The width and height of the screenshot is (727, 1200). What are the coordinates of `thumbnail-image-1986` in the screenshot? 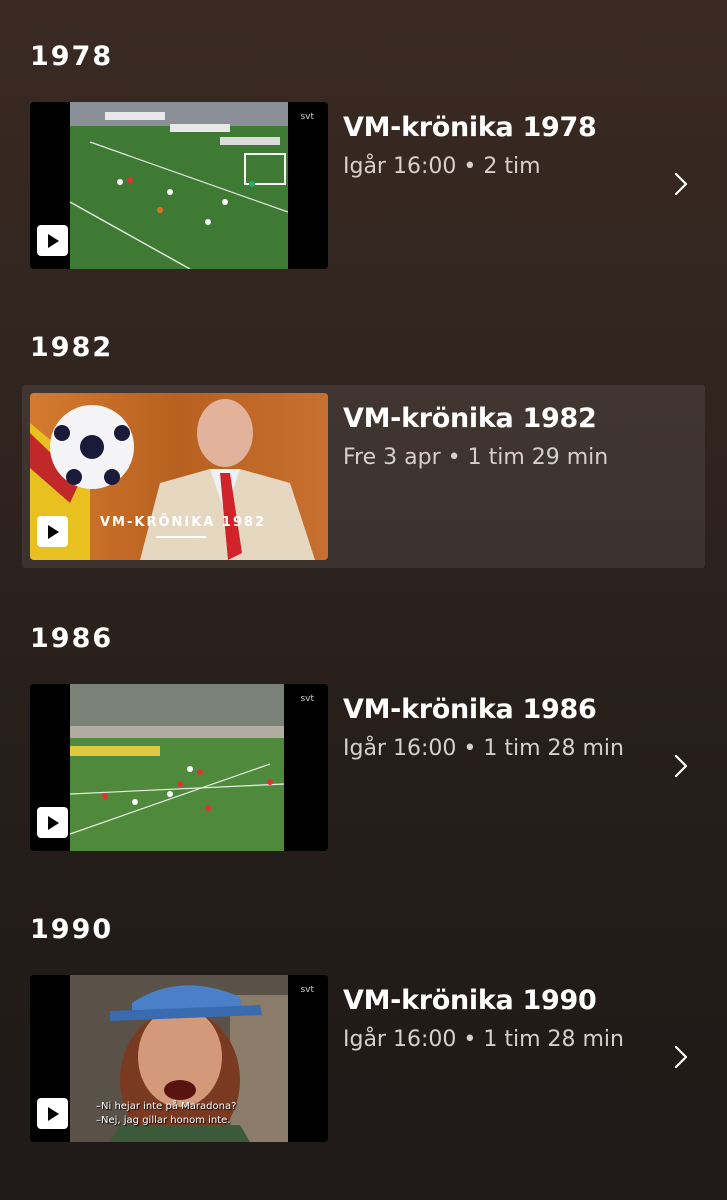 It's located at (179, 767).